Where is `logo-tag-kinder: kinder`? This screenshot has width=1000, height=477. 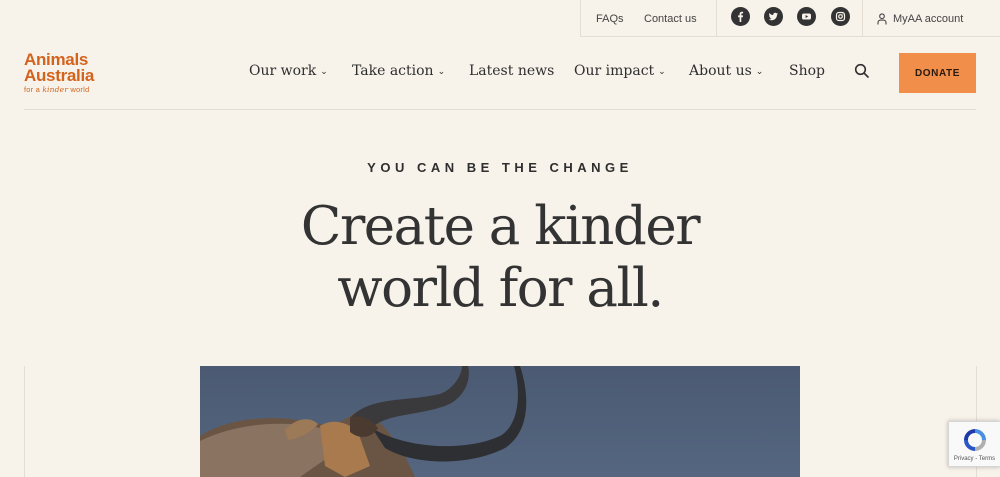 logo-tag-kinder: kinder is located at coordinates (55, 89).